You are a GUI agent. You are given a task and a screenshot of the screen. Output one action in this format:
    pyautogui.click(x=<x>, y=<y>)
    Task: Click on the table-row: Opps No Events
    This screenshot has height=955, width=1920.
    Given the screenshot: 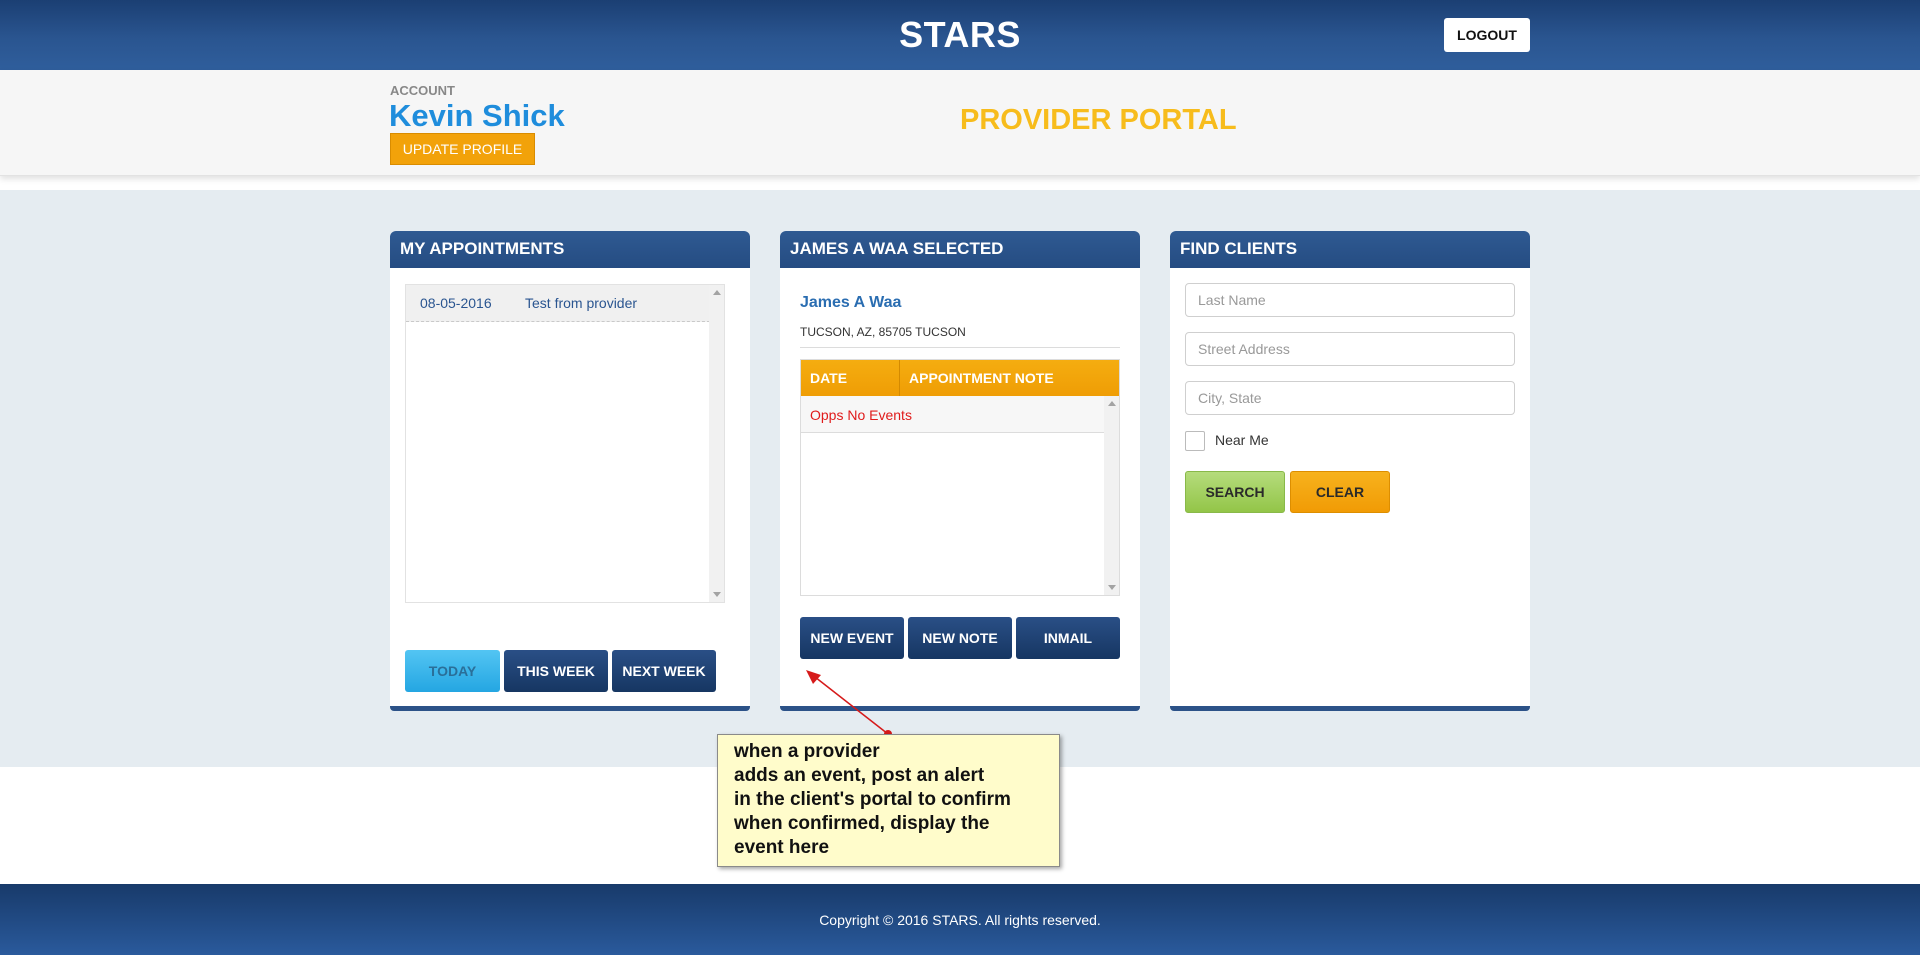 What is the action you would take?
    pyautogui.click(x=952, y=414)
    